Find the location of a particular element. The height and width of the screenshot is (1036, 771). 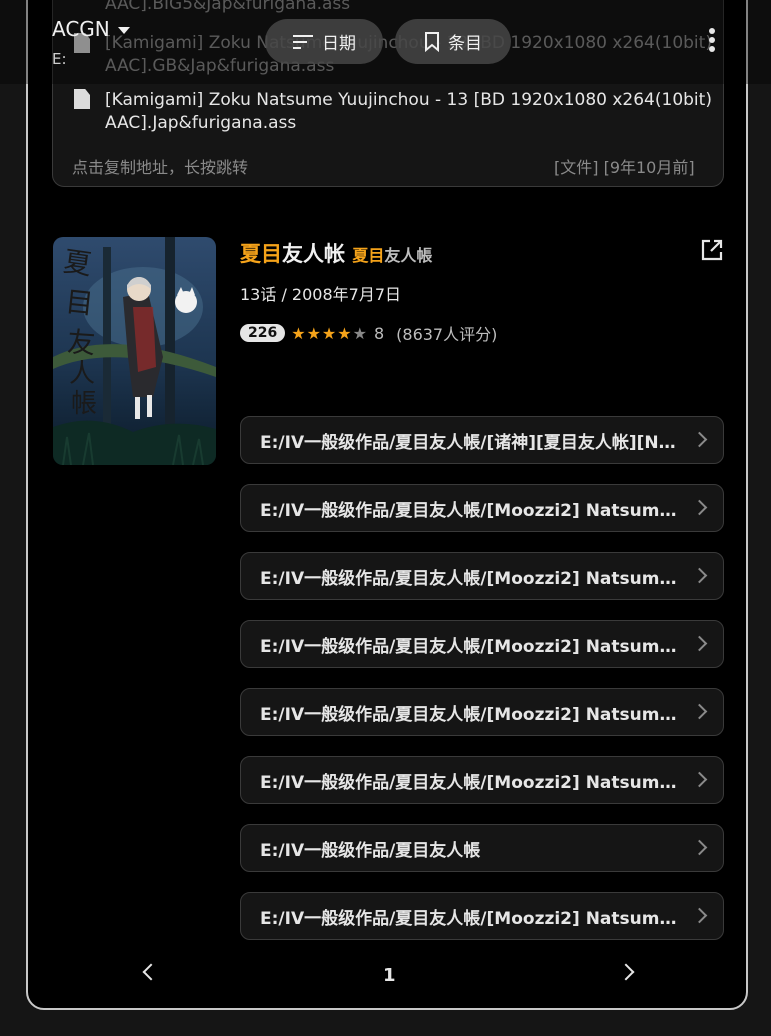

svg-text: 友 is located at coordinates (81, 342).